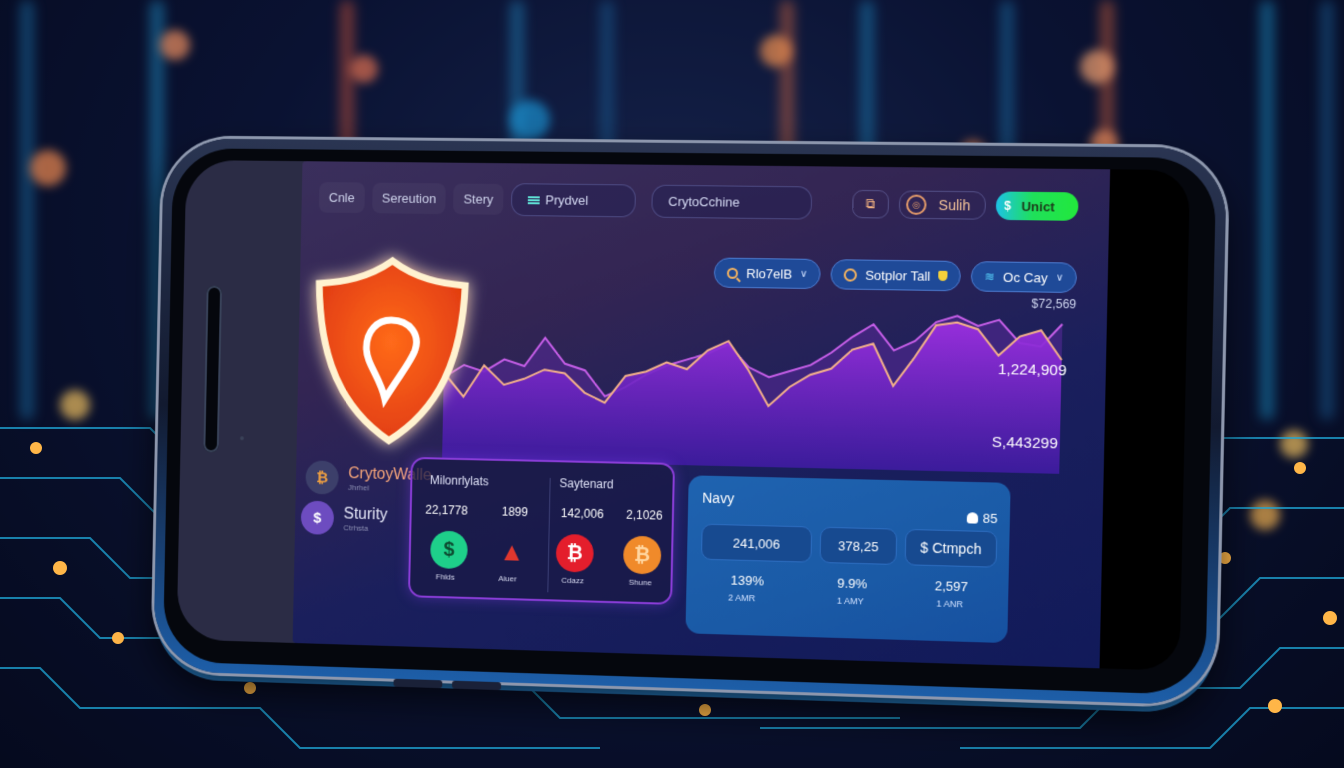 The width and height of the screenshot is (1344, 768). I want to click on wallet-title: Sturity, so click(365, 514).